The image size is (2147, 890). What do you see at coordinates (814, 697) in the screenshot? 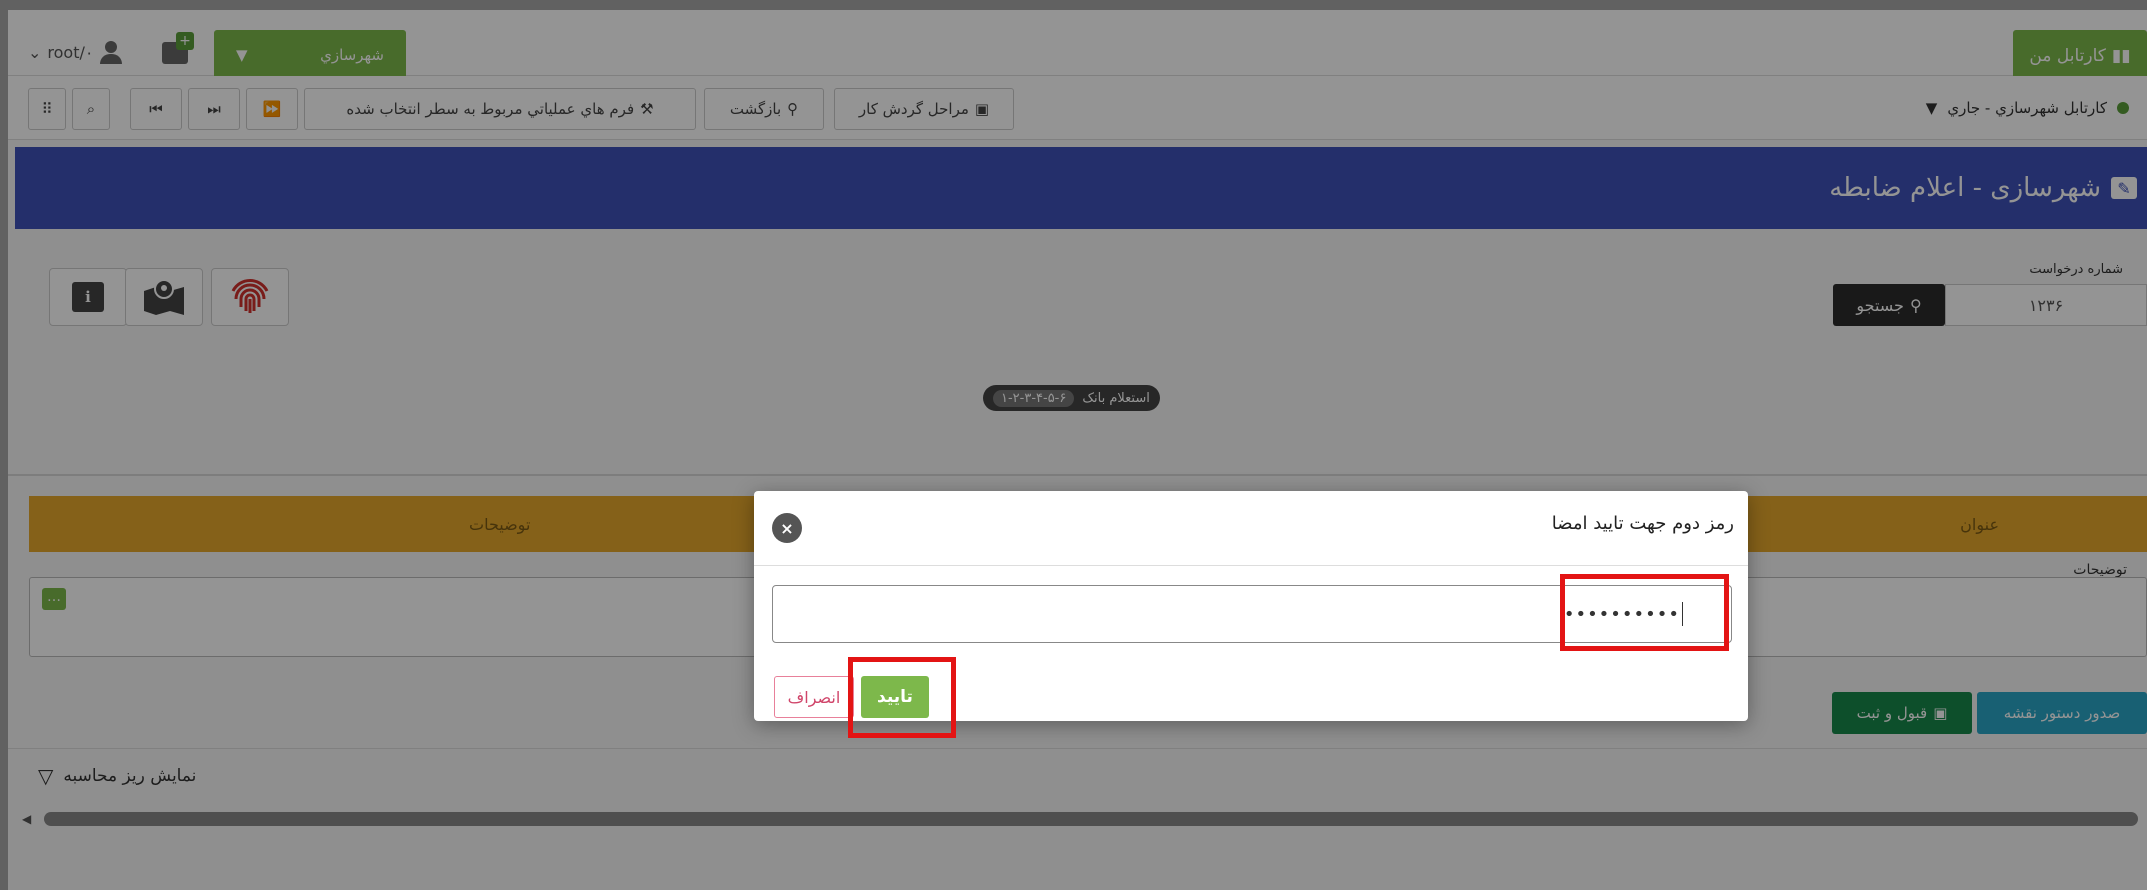
I see `cancel-button: انصراف` at bounding box center [814, 697].